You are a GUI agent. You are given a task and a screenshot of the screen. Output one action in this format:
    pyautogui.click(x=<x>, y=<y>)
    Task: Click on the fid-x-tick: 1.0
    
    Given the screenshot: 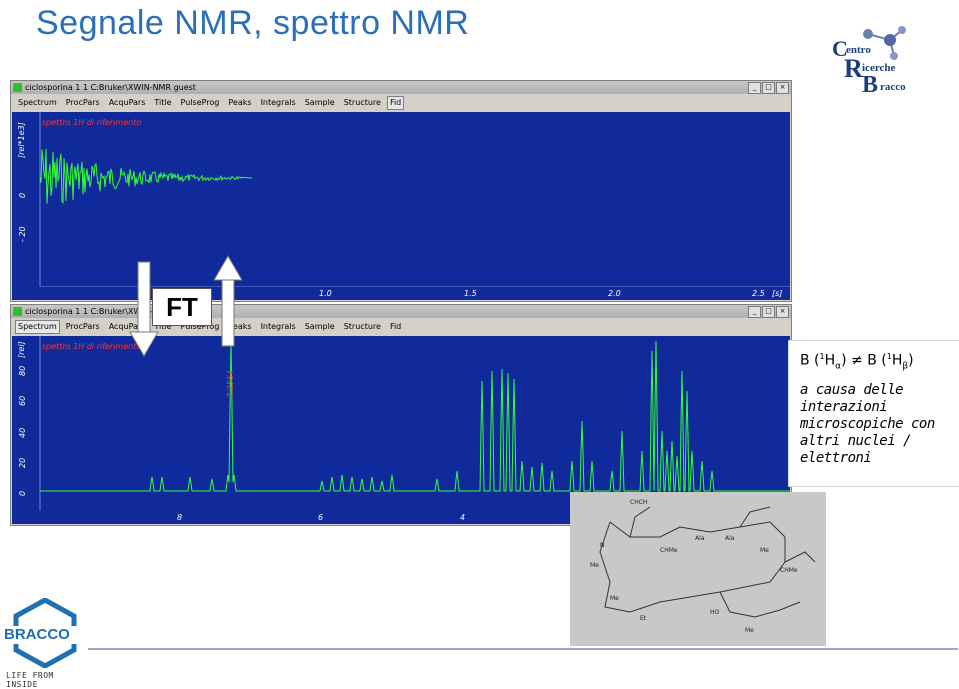 What is the action you would take?
    pyautogui.click(x=325, y=293)
    